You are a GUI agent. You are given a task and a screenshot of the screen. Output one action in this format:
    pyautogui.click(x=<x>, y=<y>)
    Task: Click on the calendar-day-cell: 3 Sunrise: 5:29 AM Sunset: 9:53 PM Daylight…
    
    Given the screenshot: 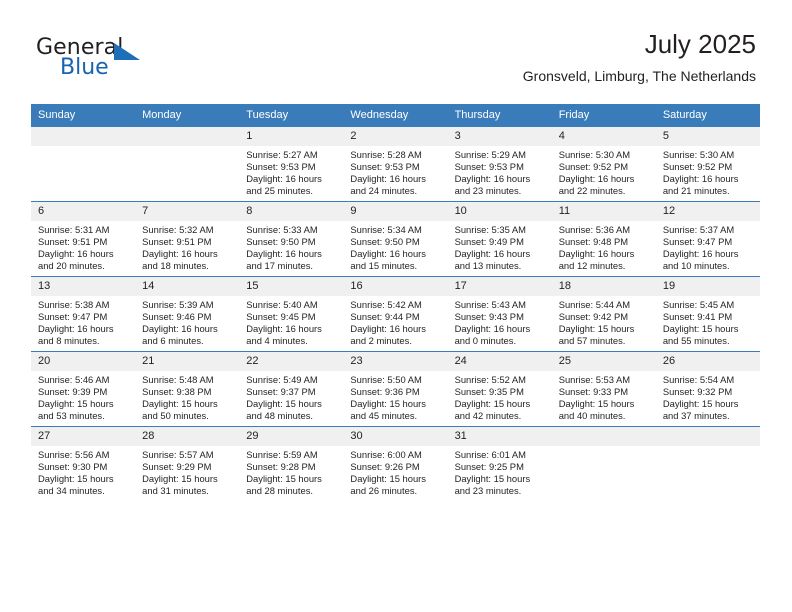 What is the action you would take?
    pyautogui.click(x=499, y=164)
    